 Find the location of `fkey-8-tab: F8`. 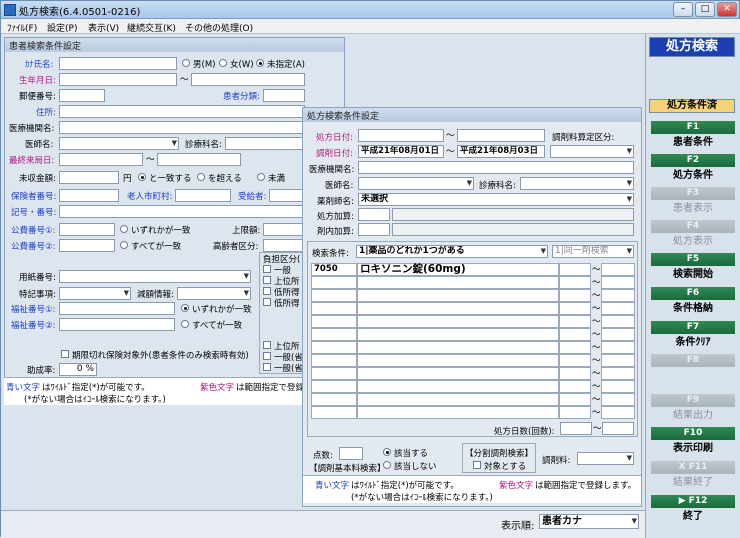

fkey-8-tab: F8 is located at coordinates (693, 360).